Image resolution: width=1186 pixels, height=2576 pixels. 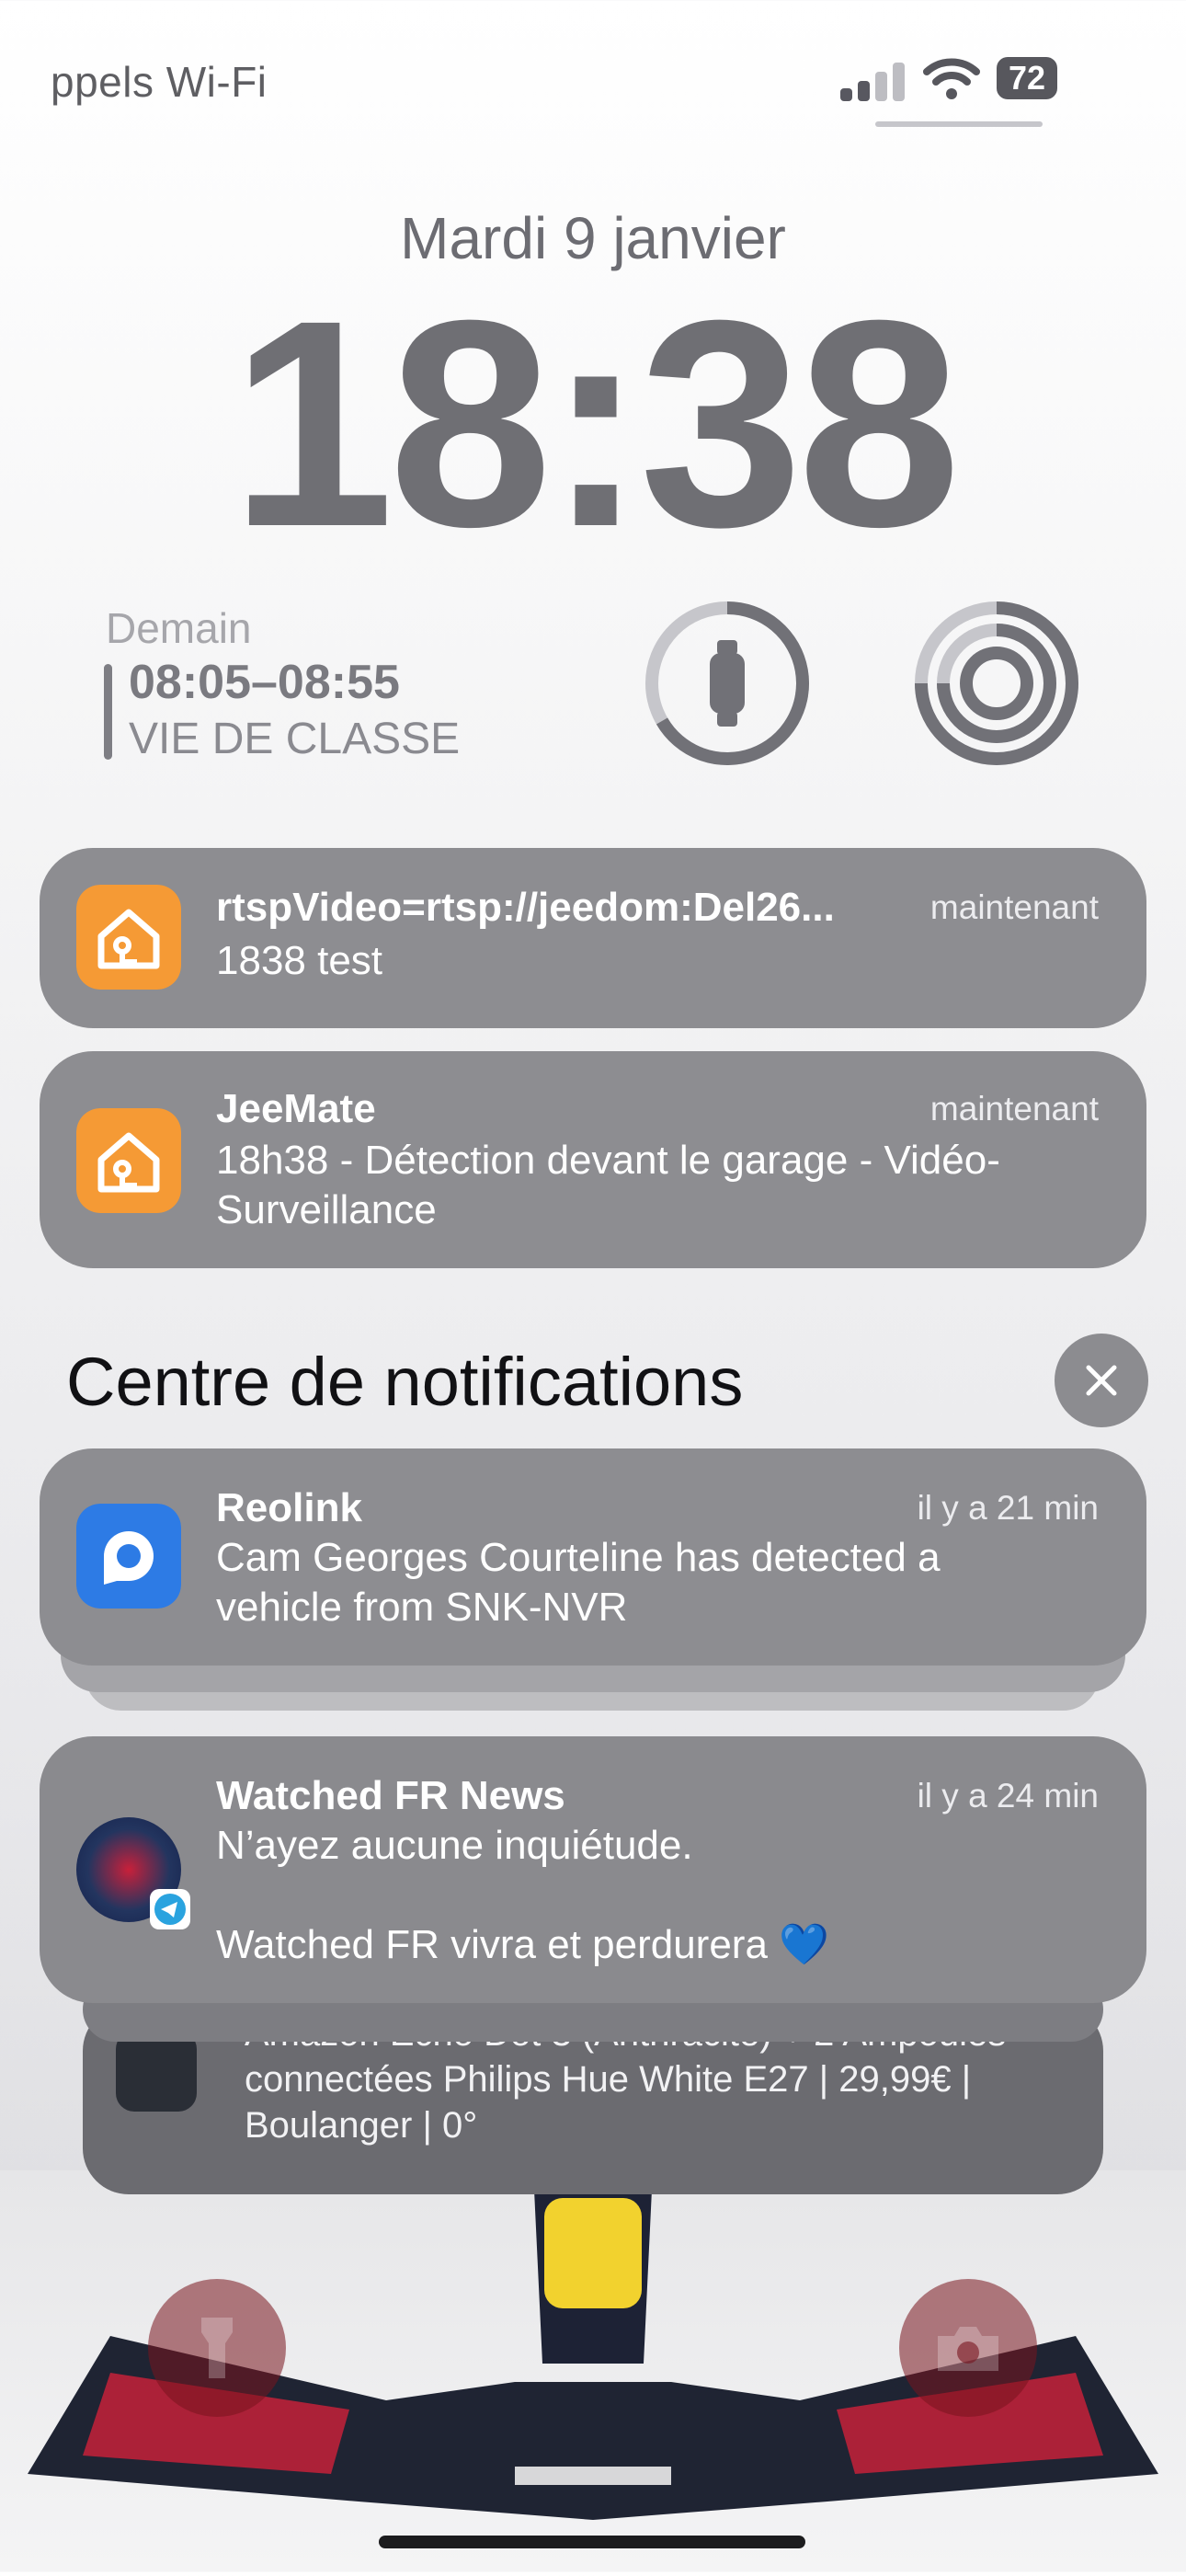 What do you see at coordinates (299, 960) in the screenshot?
I see `notification-body: 1838 test` at bounding box center [299, 960].